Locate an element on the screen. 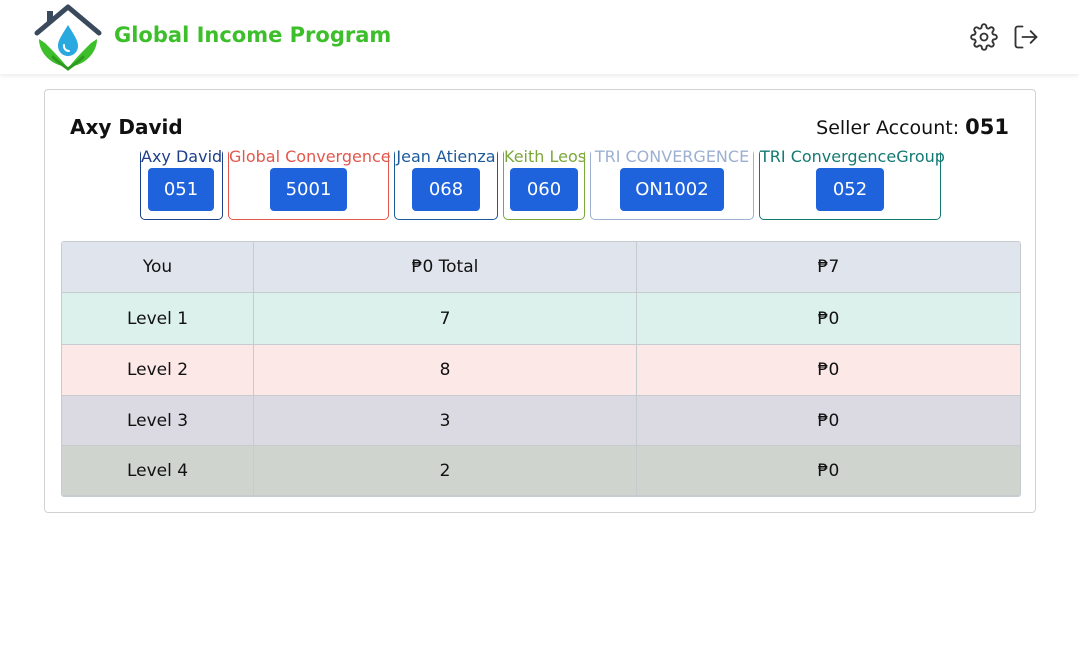 Image resolution: width=1079 pixels, height=649 pixels. table-row: You ₱0 Total ₱7 is located at coordinates (541, 267).